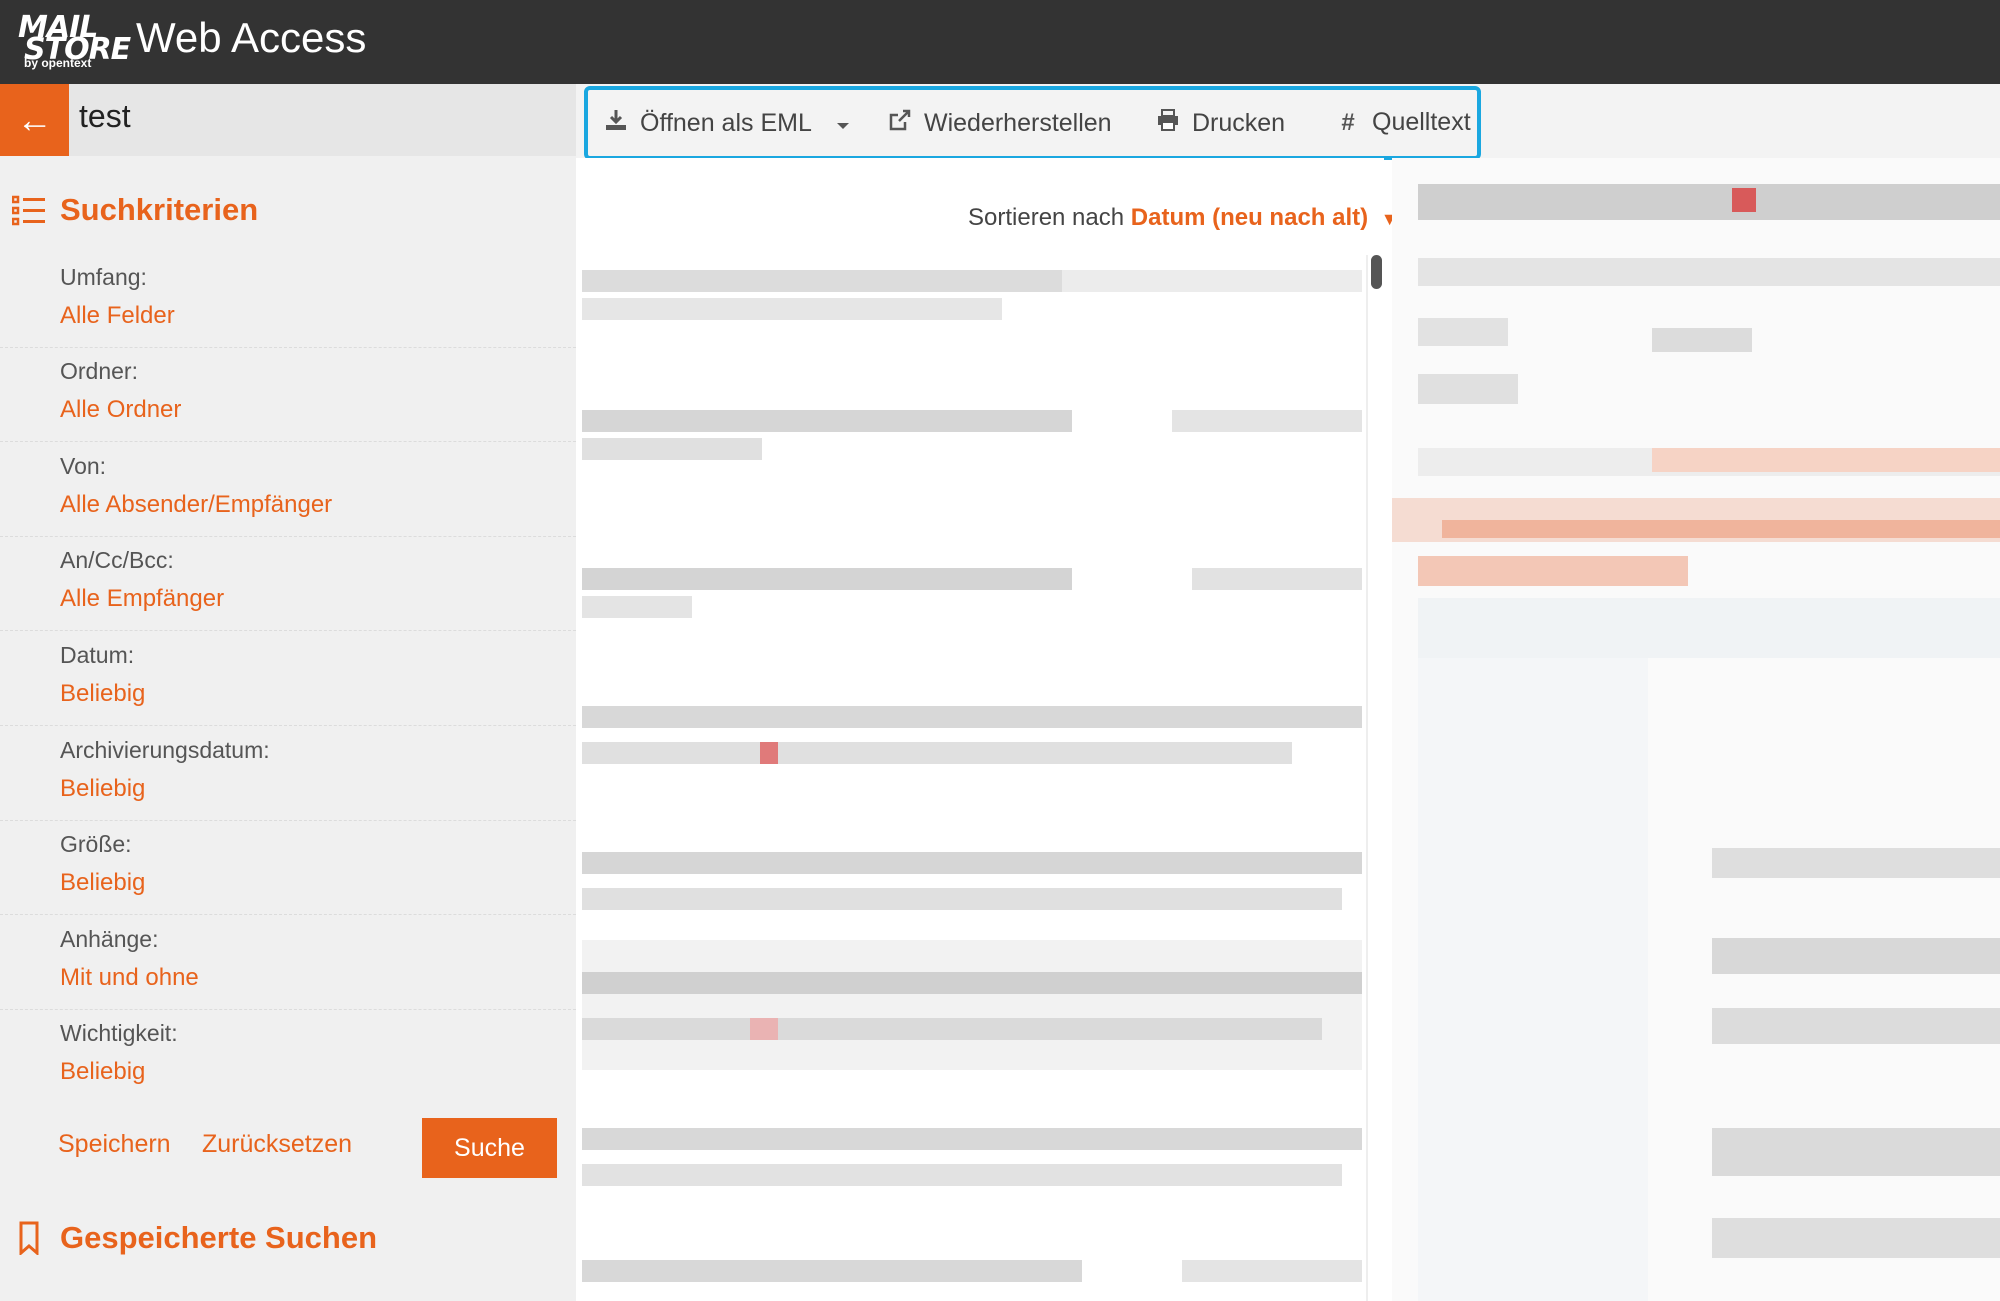 The height and width of the screenshot is (1301, 2000). What do you see at coordinates (1348, 122) in the screenshot?
I see `hash-icon: #` at bounding box center [1348, 122].